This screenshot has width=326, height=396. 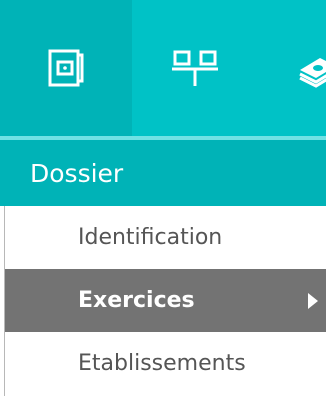 What do you see at coordinates (136, 300) in the screenshot?
I see `menu-item-label: Exercices` at bounding box center [136, 300].